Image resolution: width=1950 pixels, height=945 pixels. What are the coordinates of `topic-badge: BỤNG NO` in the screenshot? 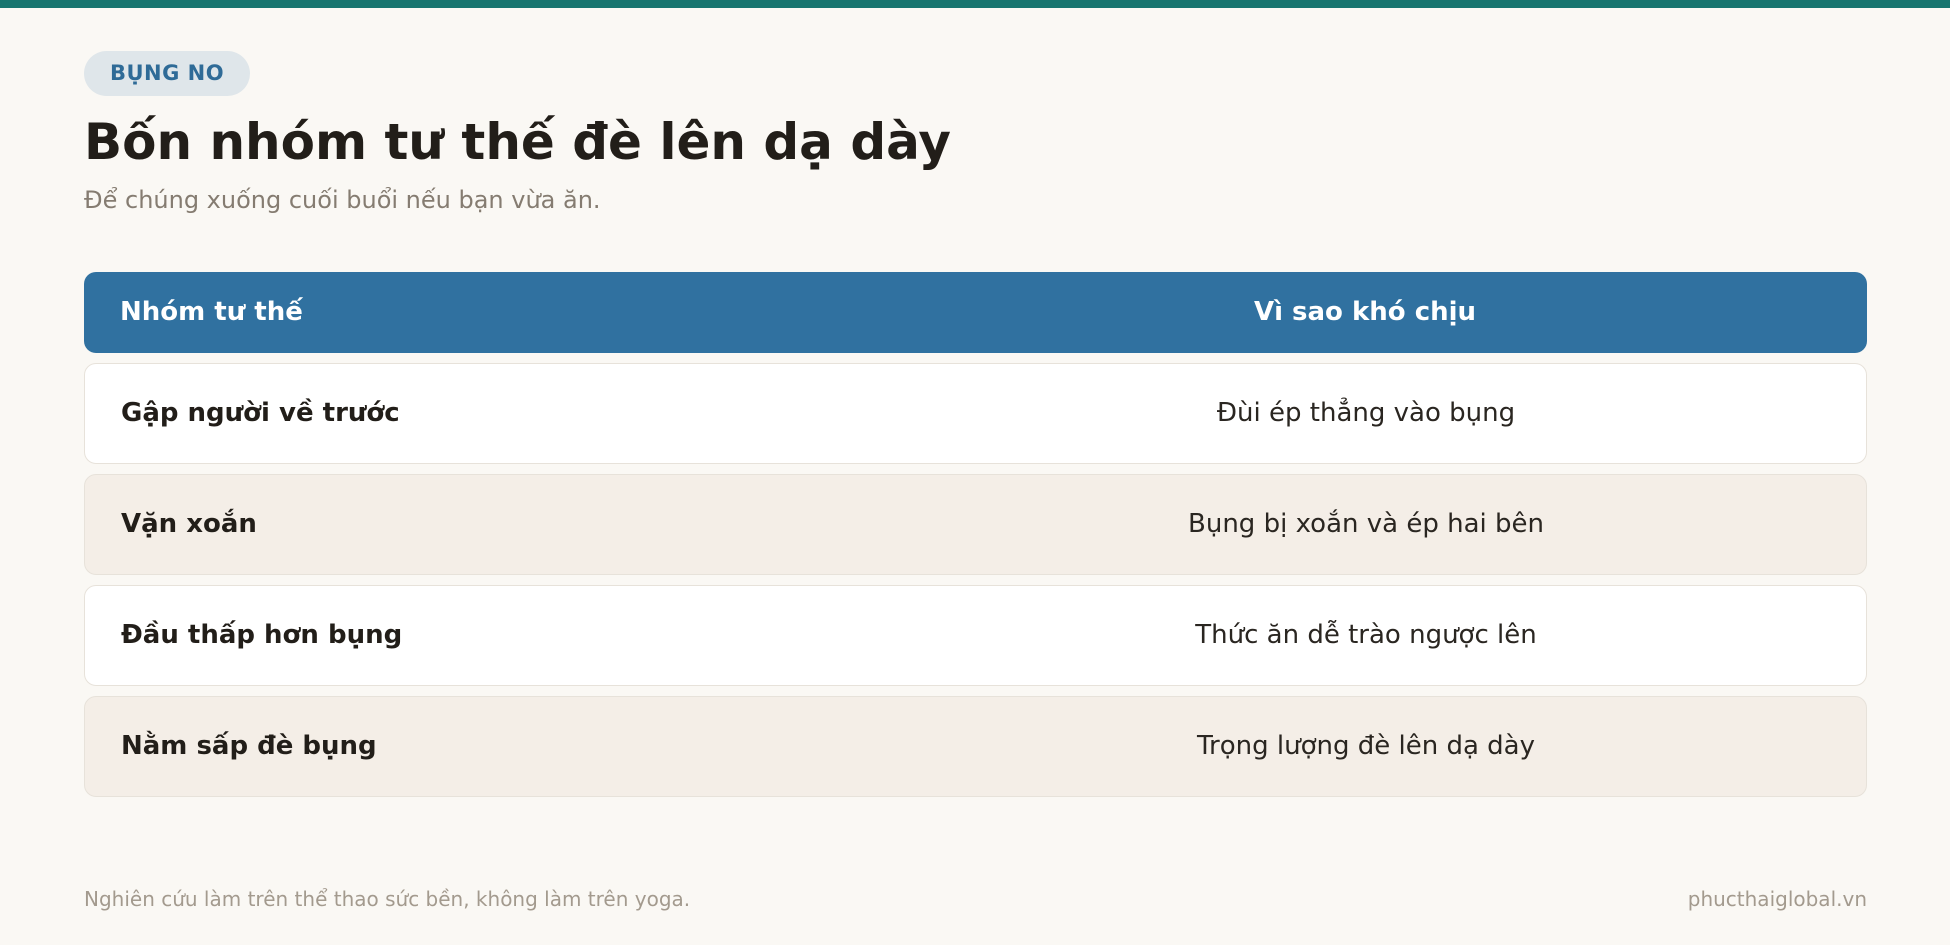 It's located at (167, 73).